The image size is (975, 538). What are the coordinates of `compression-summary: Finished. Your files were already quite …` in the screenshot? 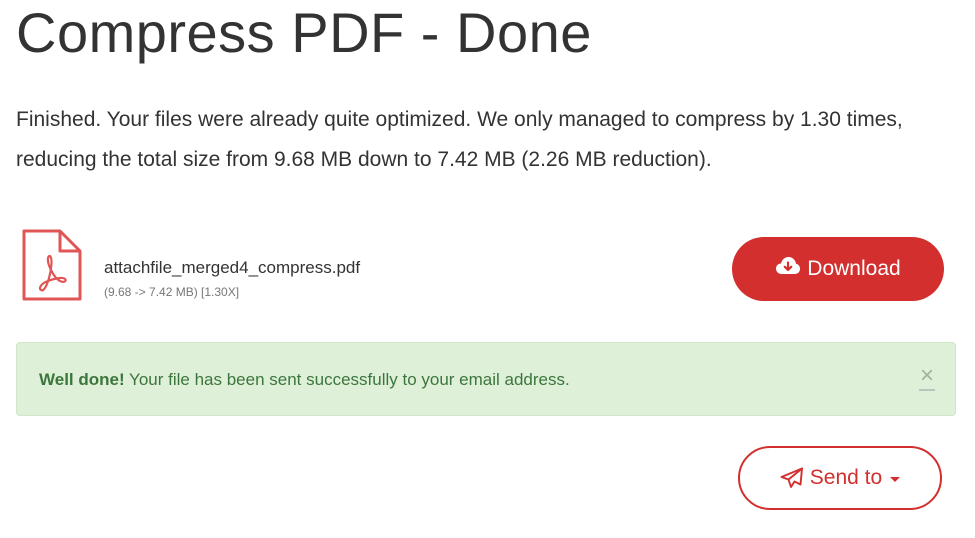 It's located at (459, 139).